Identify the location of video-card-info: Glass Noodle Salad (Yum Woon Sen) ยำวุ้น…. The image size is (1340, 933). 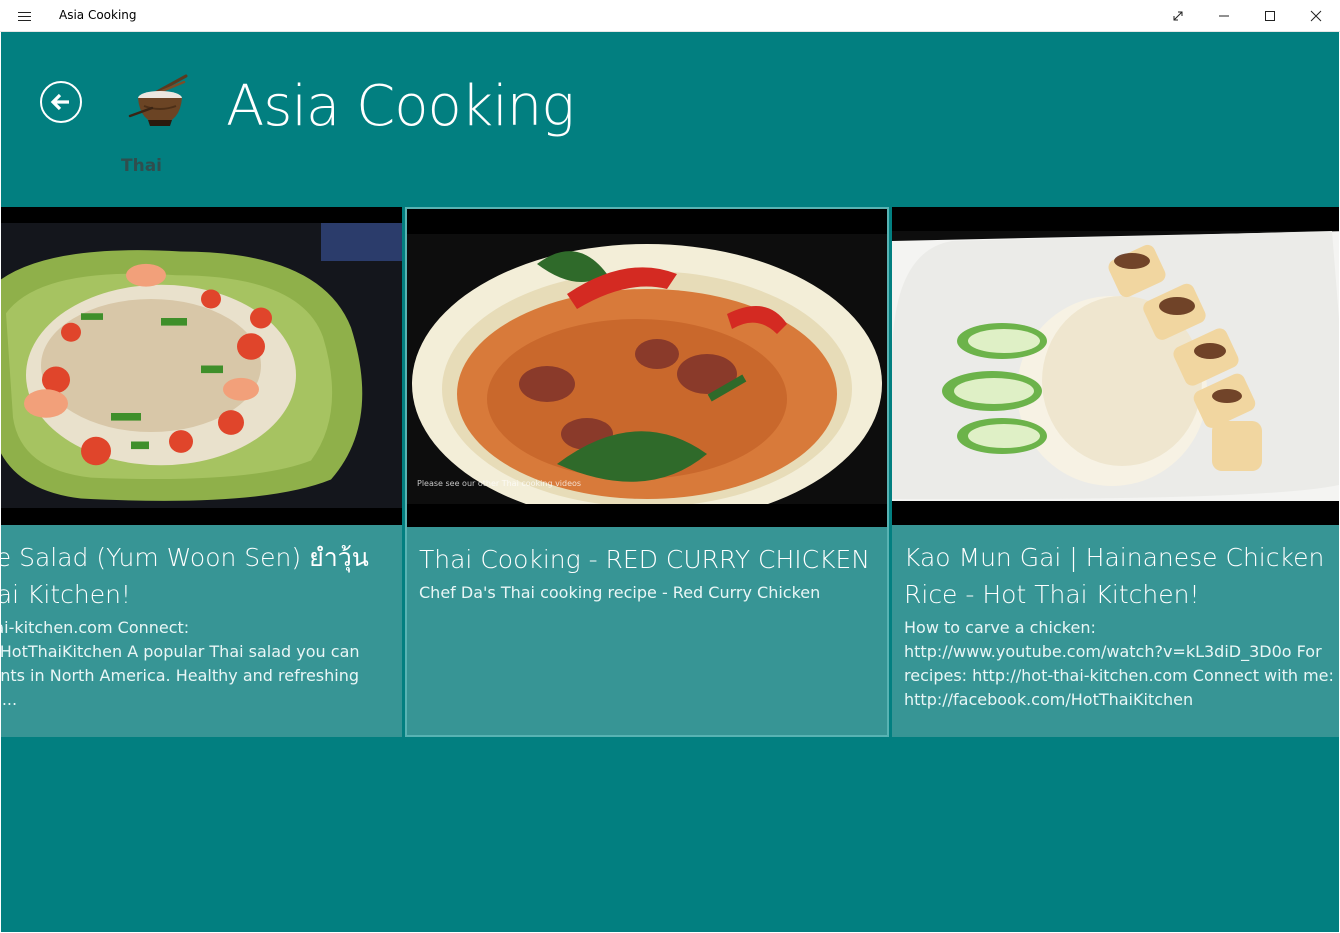
(201, 631).